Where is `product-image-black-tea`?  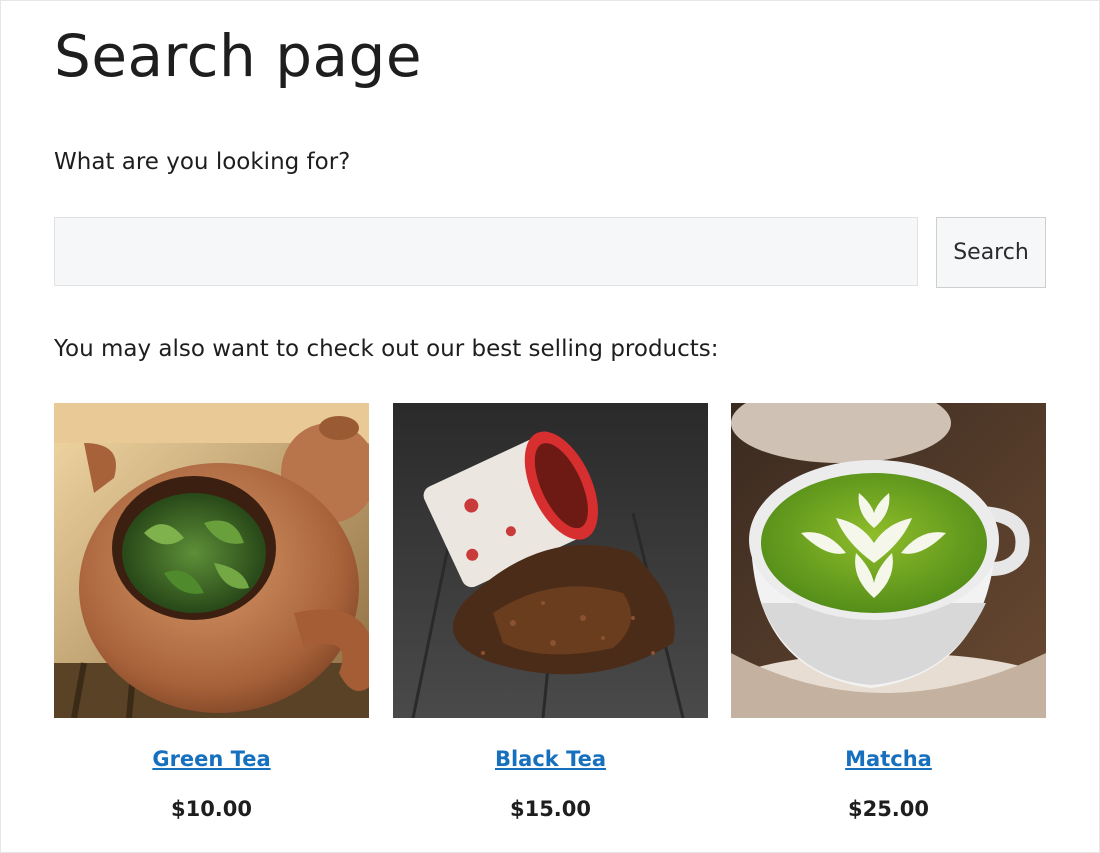 product-image-black-tea is located at coordinates (550, 560).